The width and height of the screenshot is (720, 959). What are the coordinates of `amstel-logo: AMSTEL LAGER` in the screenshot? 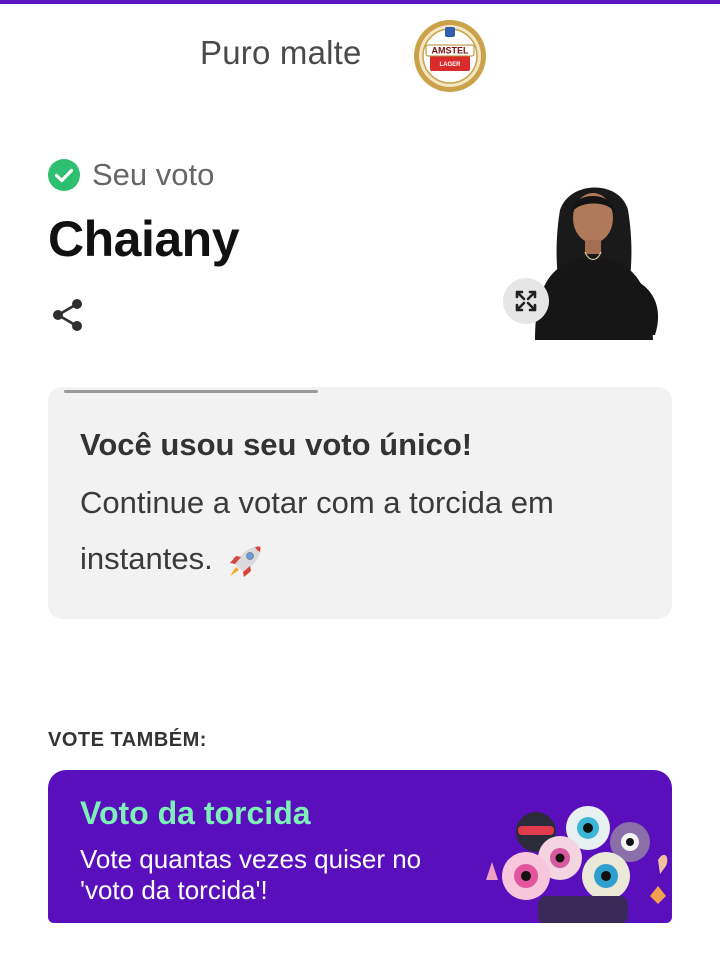 It's located at (450, 56).